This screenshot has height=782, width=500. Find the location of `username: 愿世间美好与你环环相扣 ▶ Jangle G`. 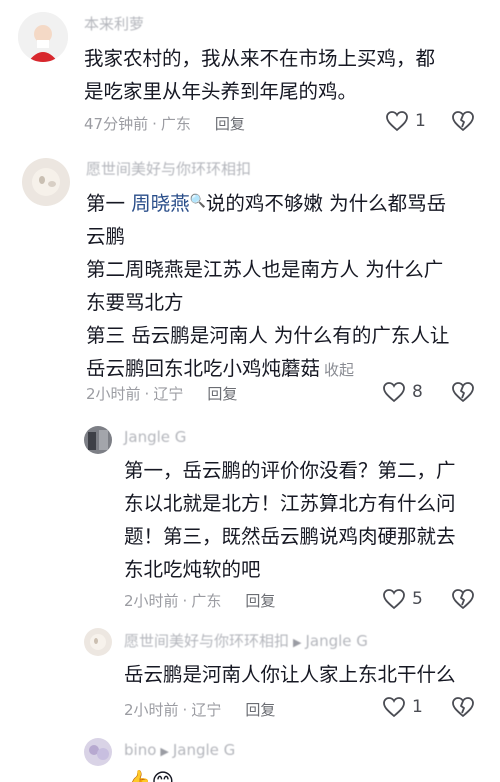

username: 愿世间美好与你环环相扣 ▶ Jangle G is located at coordinates (246, 640).